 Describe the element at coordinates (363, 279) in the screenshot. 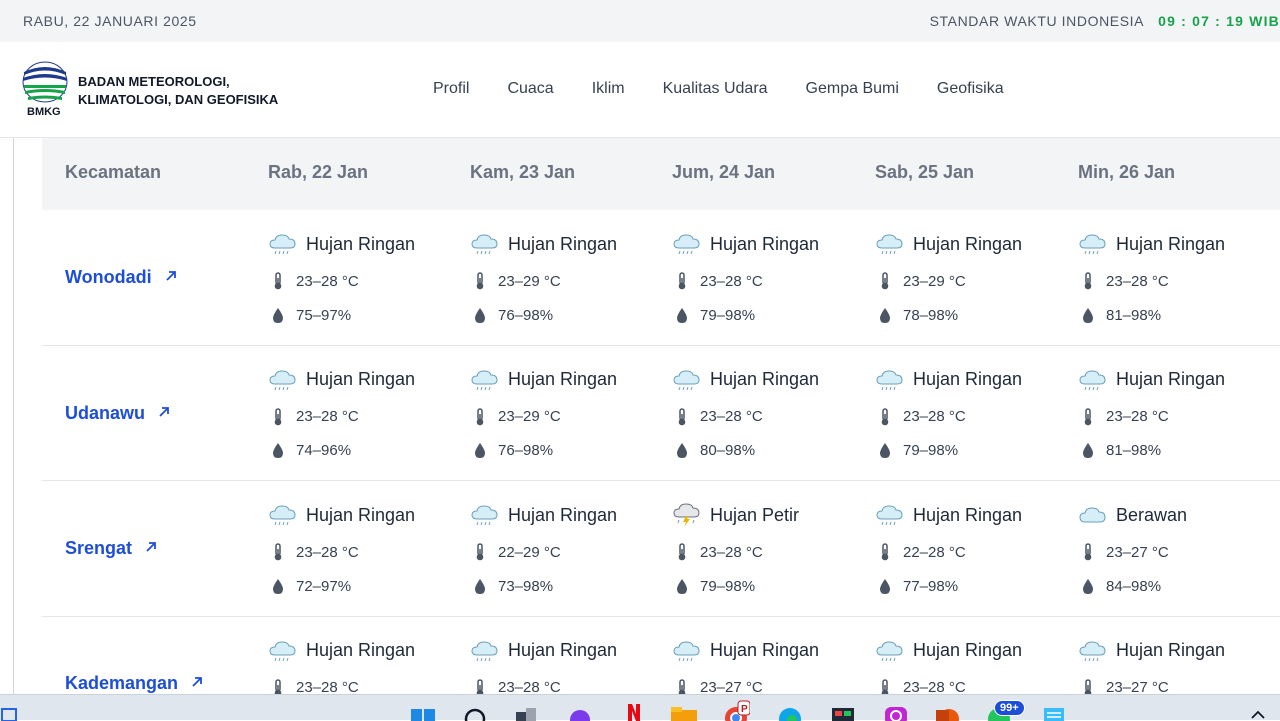

I see `forecast-cell: Hujan Ringan 23–28 °C 75–97%` at that location.